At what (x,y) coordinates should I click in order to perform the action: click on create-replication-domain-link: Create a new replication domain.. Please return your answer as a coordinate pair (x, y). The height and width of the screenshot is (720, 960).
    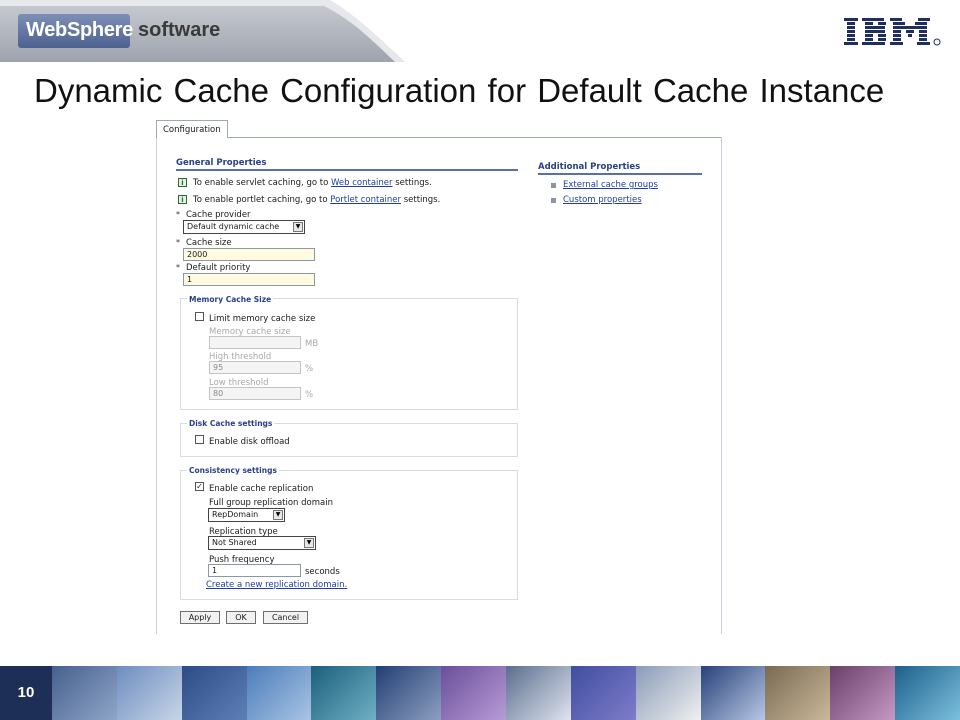
    Looking at the image, I should click on (276, 585).